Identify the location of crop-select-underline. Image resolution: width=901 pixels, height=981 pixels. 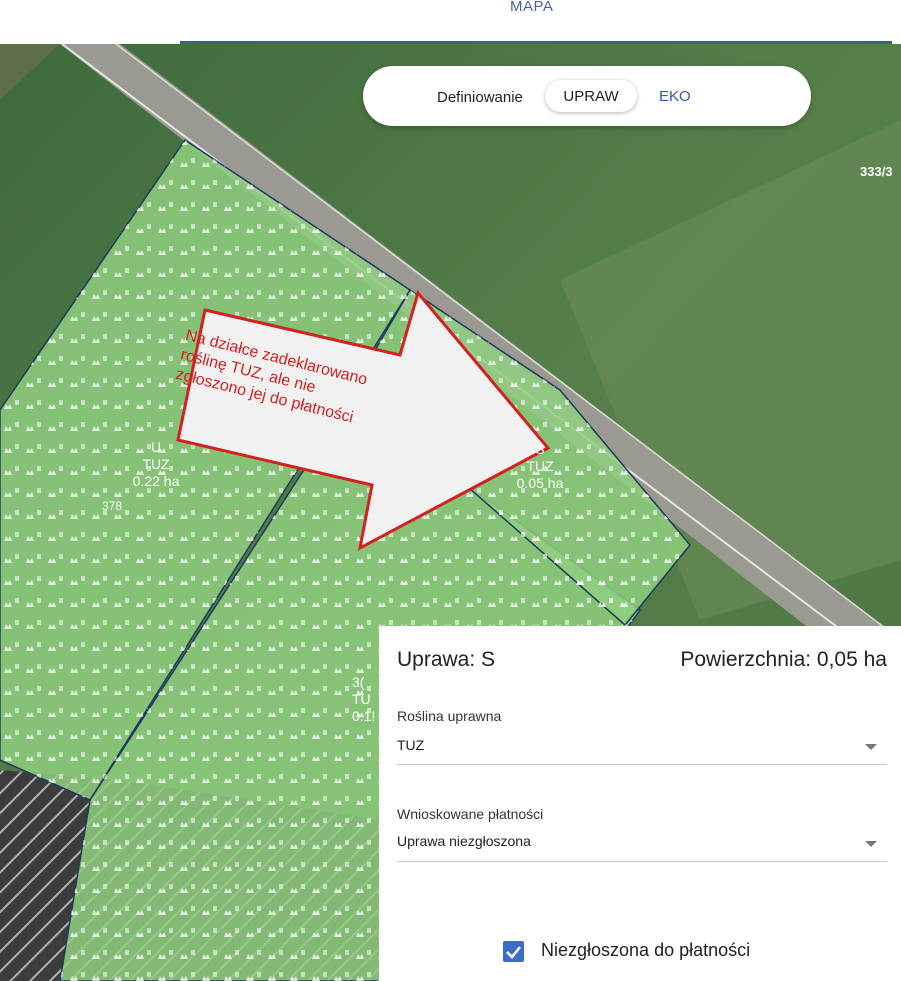
(642, 764).